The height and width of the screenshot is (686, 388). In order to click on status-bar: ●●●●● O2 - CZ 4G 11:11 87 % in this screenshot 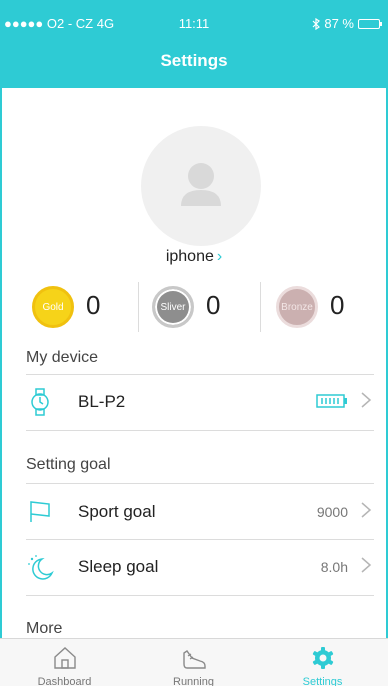, I will do `click(194, 20)`.